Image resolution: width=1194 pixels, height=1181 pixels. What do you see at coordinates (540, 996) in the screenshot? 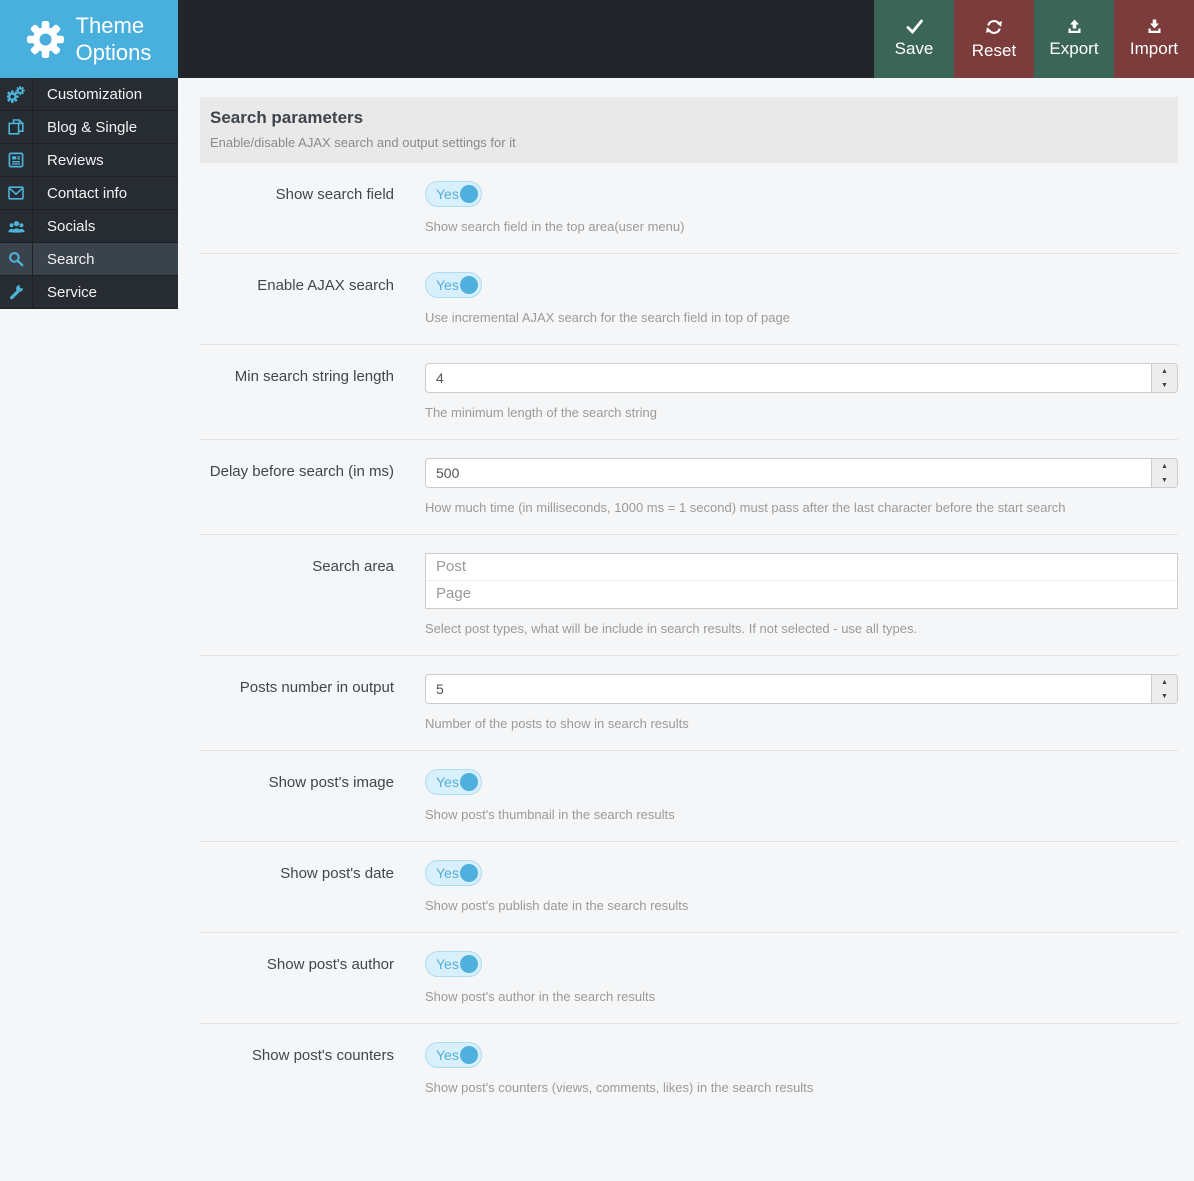
I see `setting-help: Show post's author in the search results` at bounding box center [540, 996].